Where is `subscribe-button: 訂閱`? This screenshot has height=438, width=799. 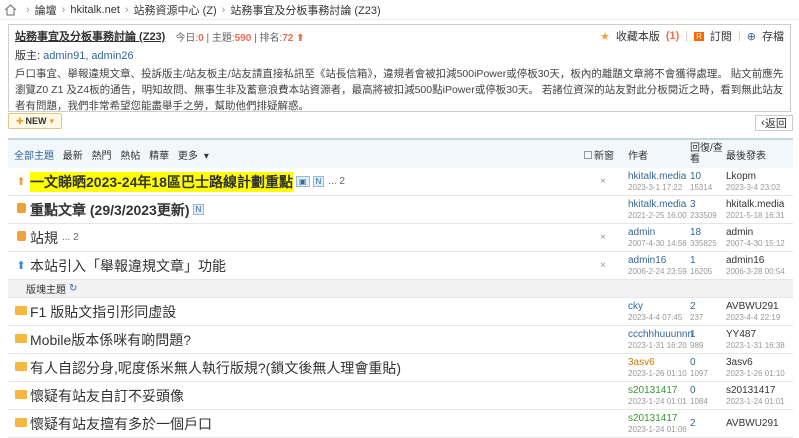 subscribe-button: 訂閱 is located at coordinates (721, 36).